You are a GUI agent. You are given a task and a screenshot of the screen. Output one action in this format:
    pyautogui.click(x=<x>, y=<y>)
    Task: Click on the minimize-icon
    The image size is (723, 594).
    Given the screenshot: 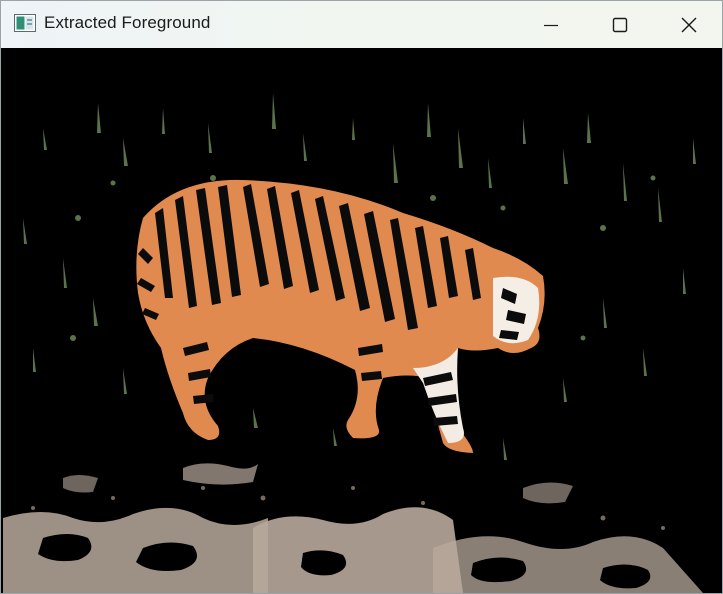 What is the action you would take?
    pyautogui.click(x=551, y=25)
    